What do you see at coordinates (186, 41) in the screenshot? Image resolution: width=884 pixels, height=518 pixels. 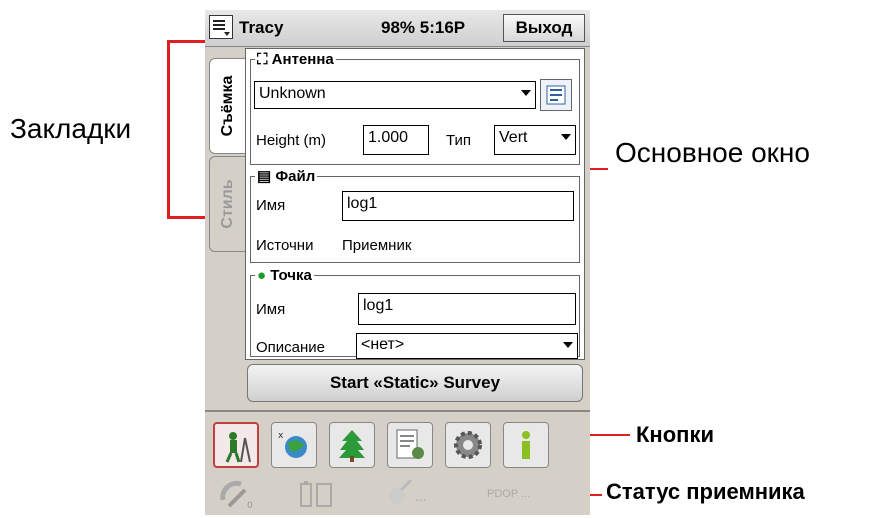 I see `tabs-bracket-top` at bounding box center [186, 41].